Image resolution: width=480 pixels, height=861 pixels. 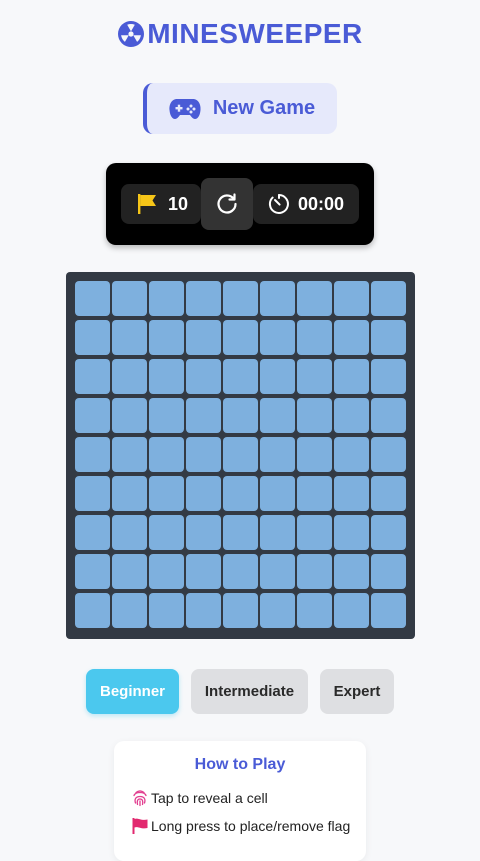 I want to click on instruction-text: Long press to place/remove flag, so click(x=251, y=826).